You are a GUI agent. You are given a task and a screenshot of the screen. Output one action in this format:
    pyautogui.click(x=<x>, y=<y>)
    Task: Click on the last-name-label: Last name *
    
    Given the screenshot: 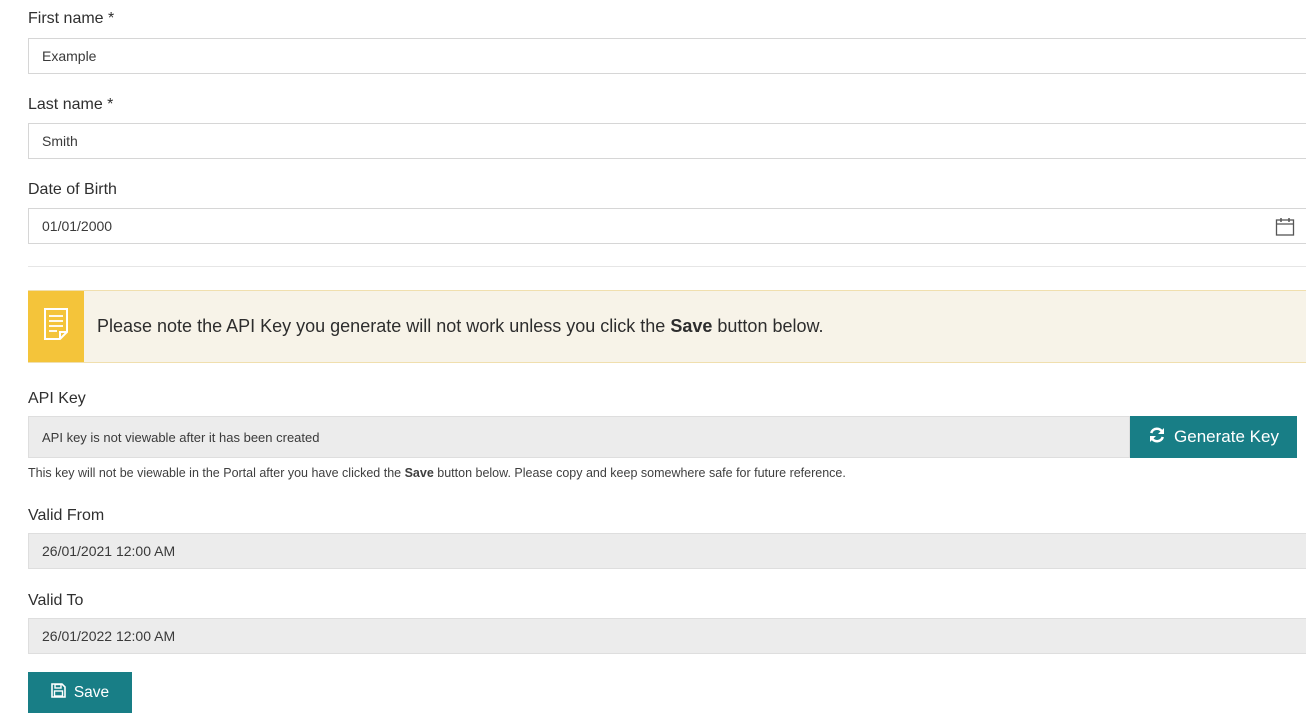 What is the action you would take?
    pyautogui.click(x=71, y=104)
    